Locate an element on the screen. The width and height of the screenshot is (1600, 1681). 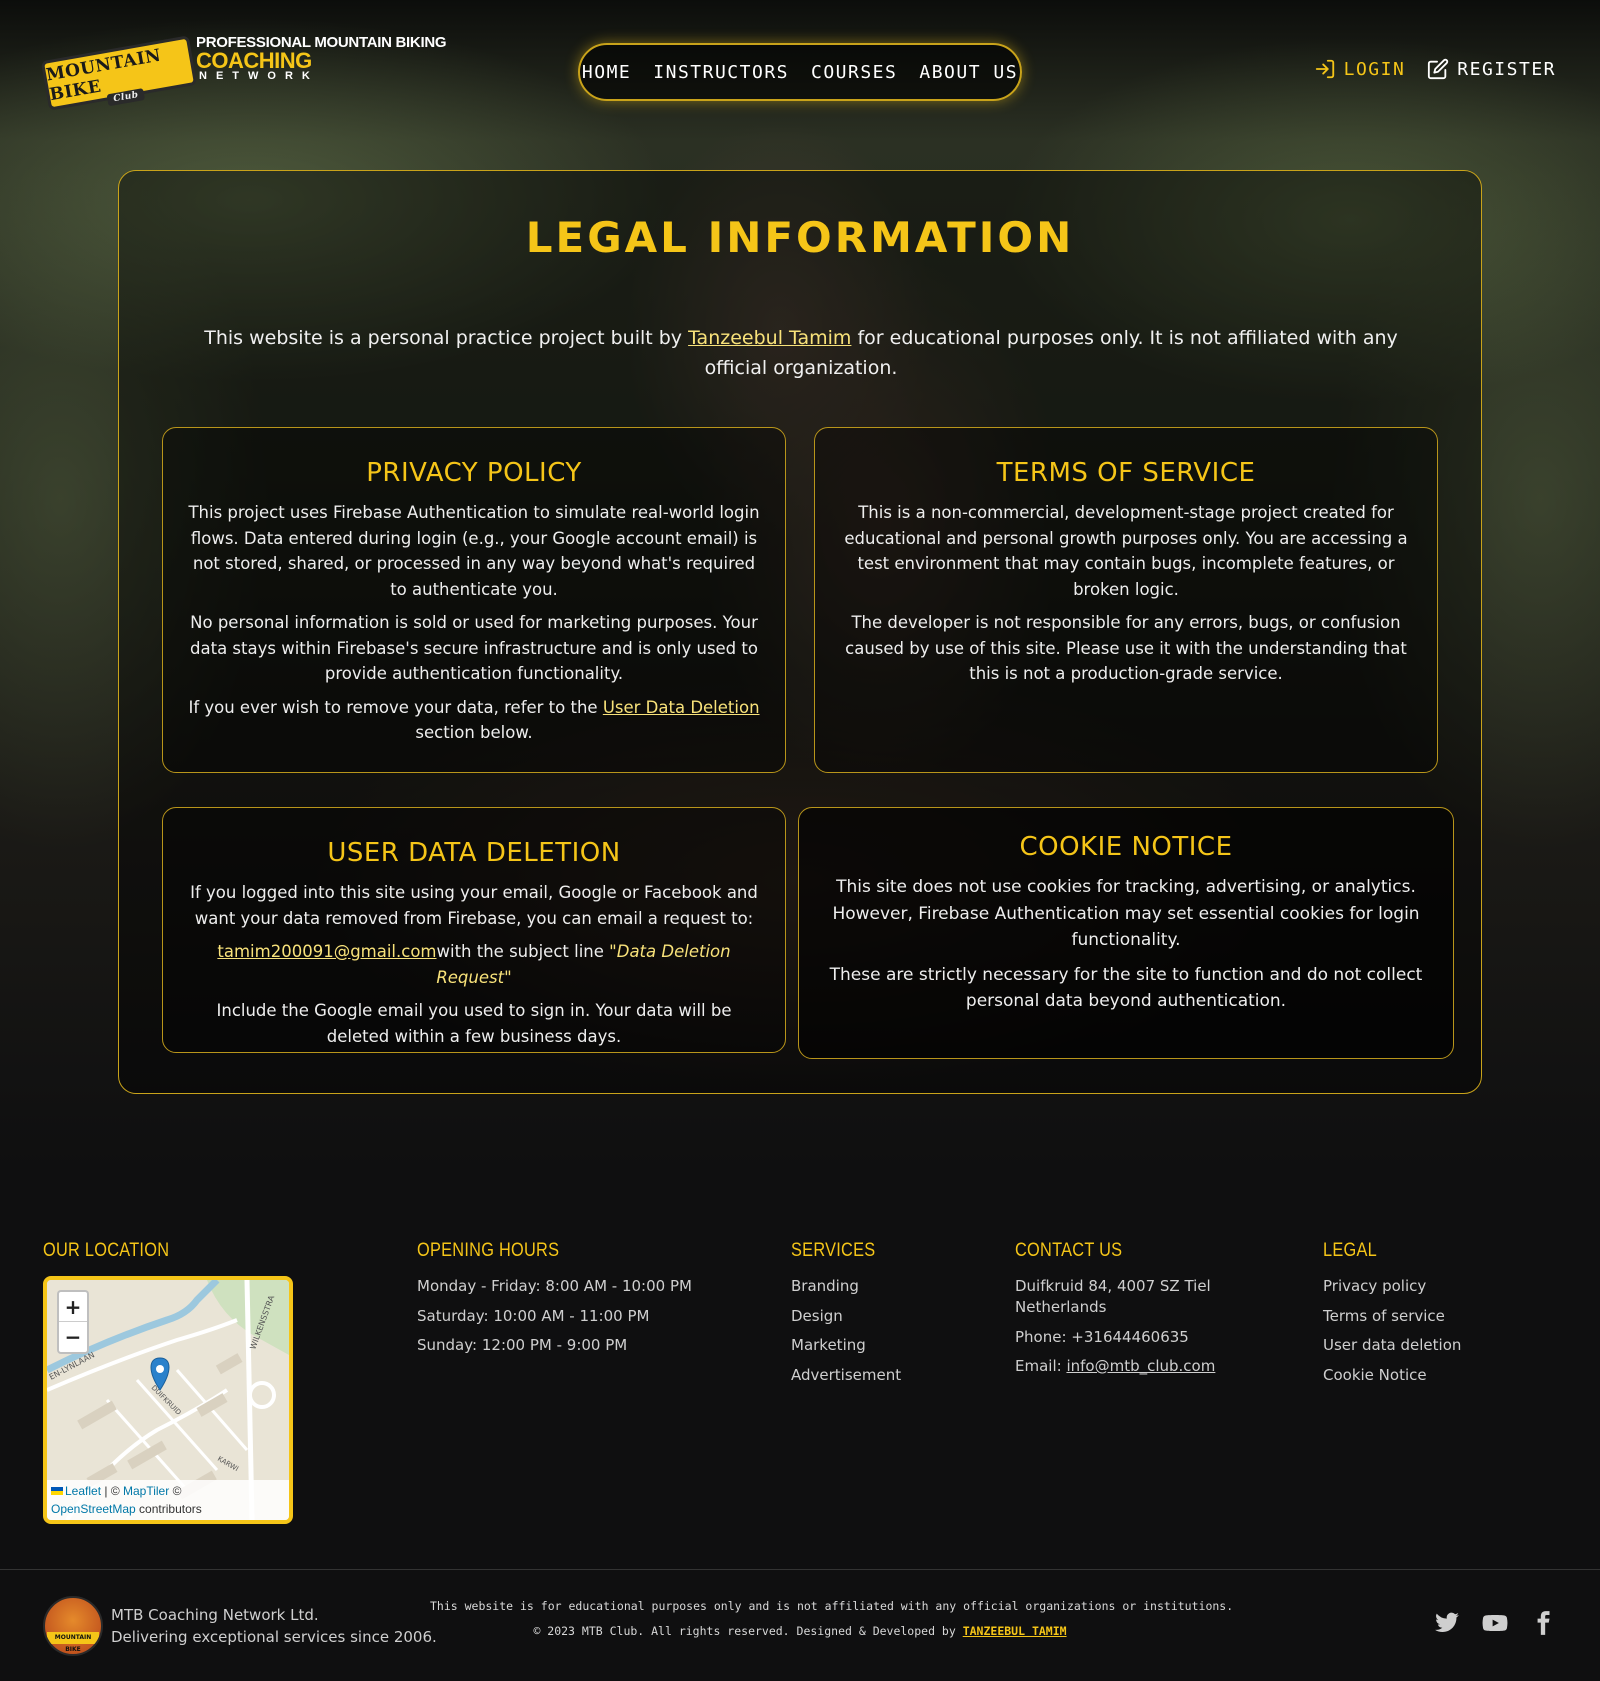
youtube-icon is located at coordinates (1495, 1623).